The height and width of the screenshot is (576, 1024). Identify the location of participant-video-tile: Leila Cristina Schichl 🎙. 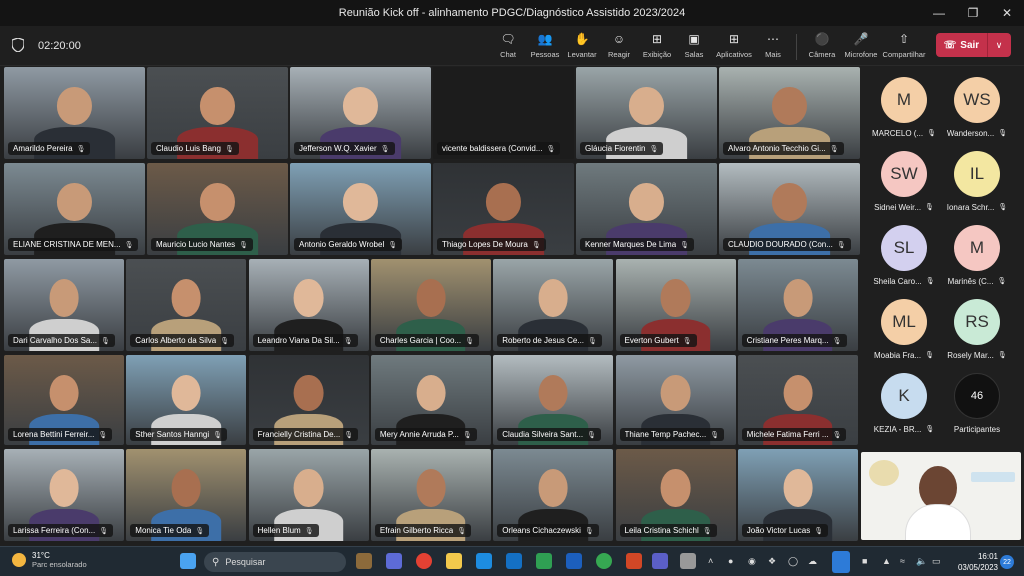
(675, 495).